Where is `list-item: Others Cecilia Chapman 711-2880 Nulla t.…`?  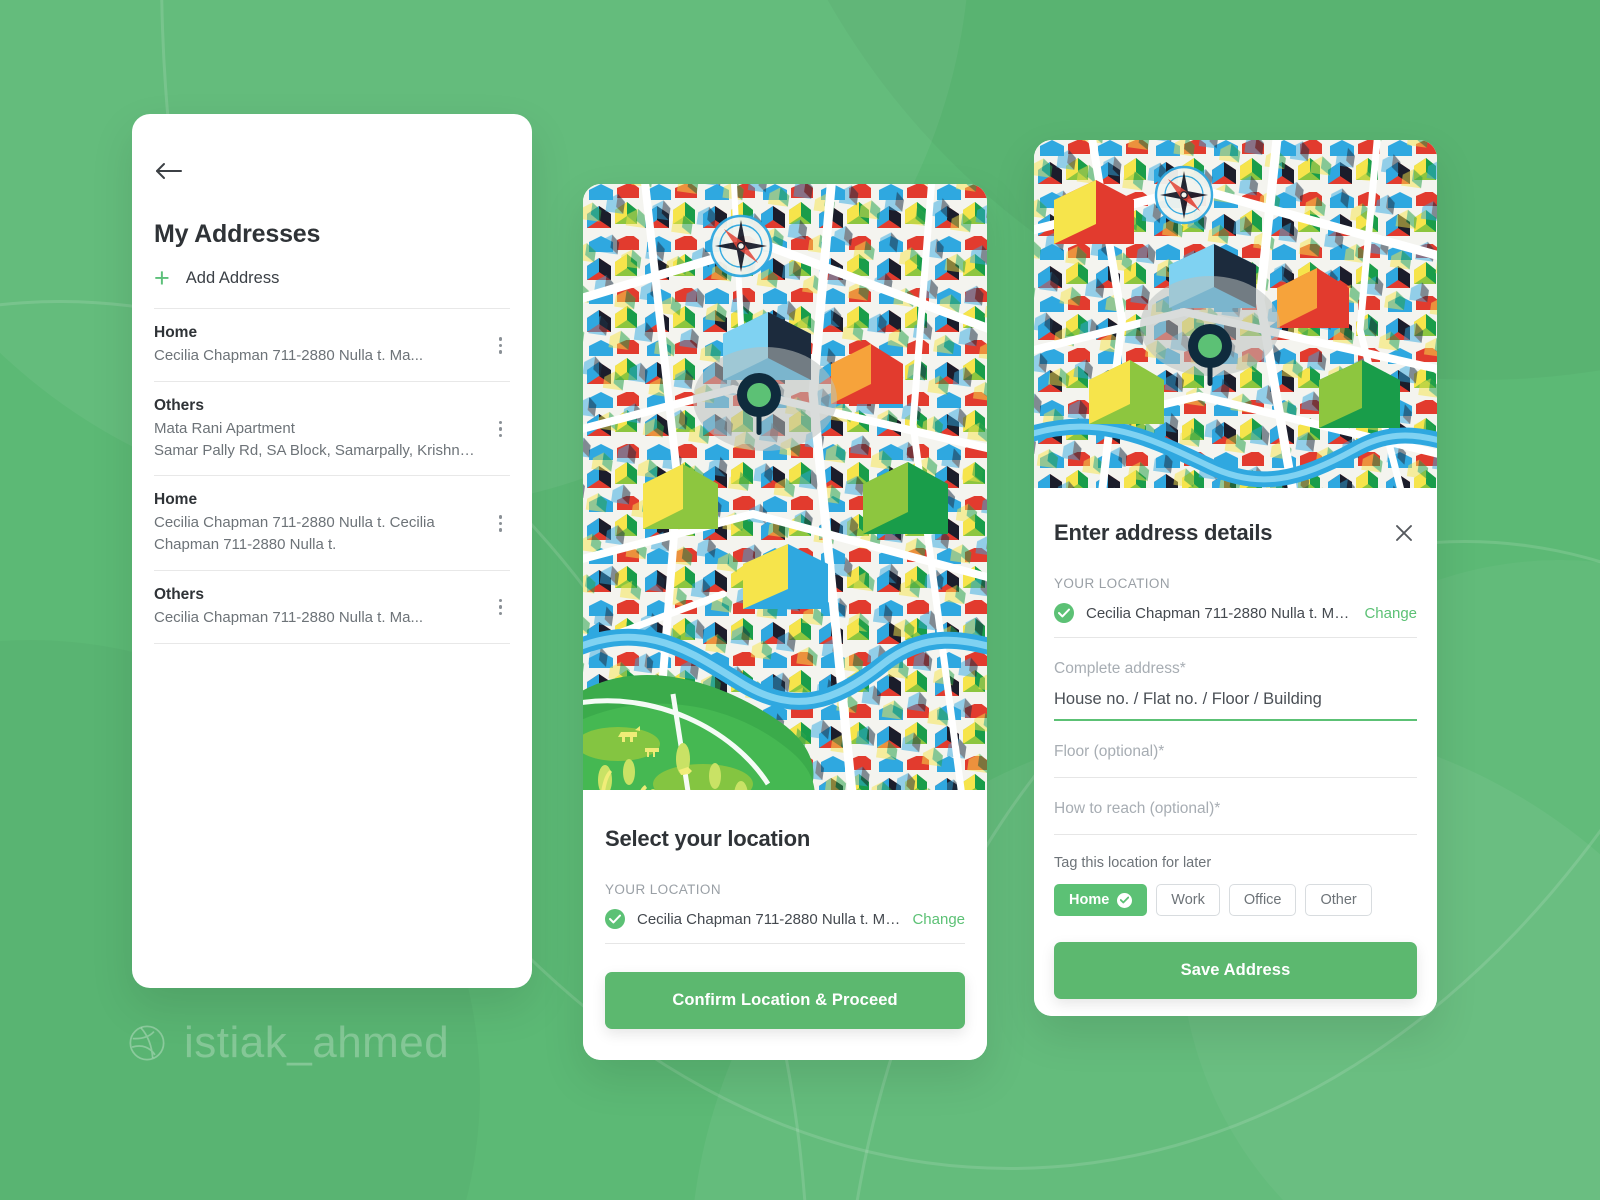 list-item: Others Cecilia Chapman 711-2880 Nulla t.… is located at coordinates (332, 607).